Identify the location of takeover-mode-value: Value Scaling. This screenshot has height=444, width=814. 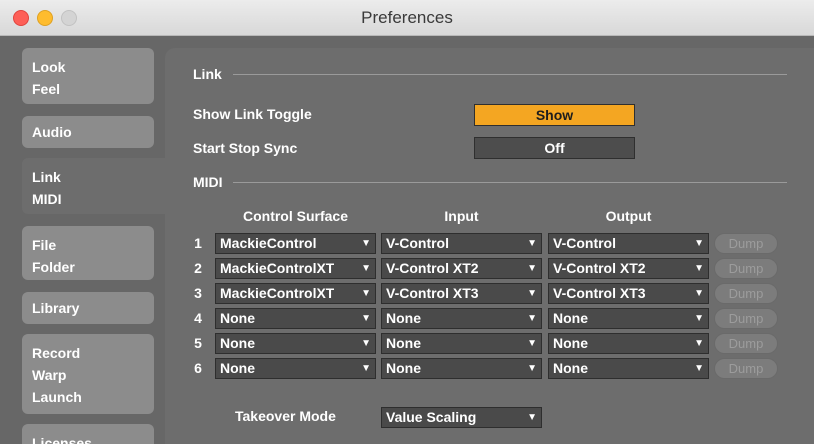
(431, 417).